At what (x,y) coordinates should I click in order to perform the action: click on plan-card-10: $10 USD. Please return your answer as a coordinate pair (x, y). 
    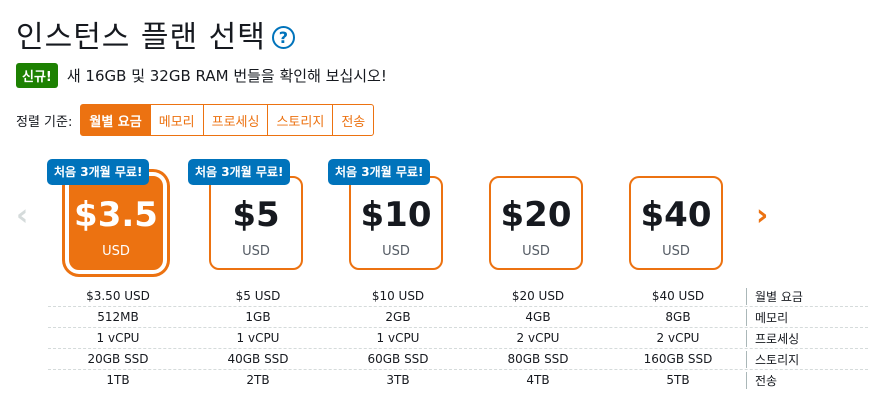
    Looking at the image, I should click on (396, 223).